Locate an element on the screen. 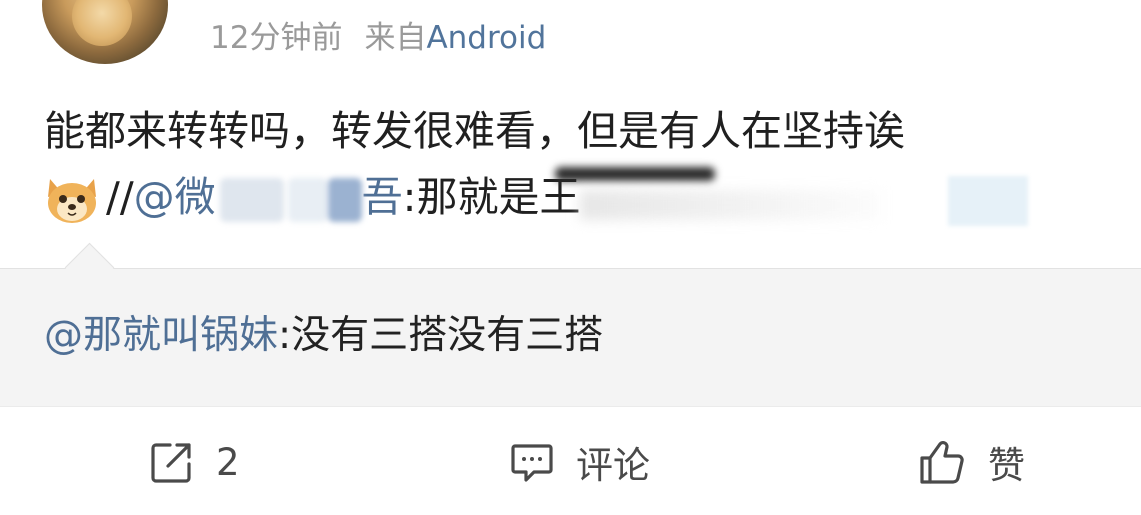 This screenshot has height=515, width=1141. redaction-strip is located at coordinates (635, 174).